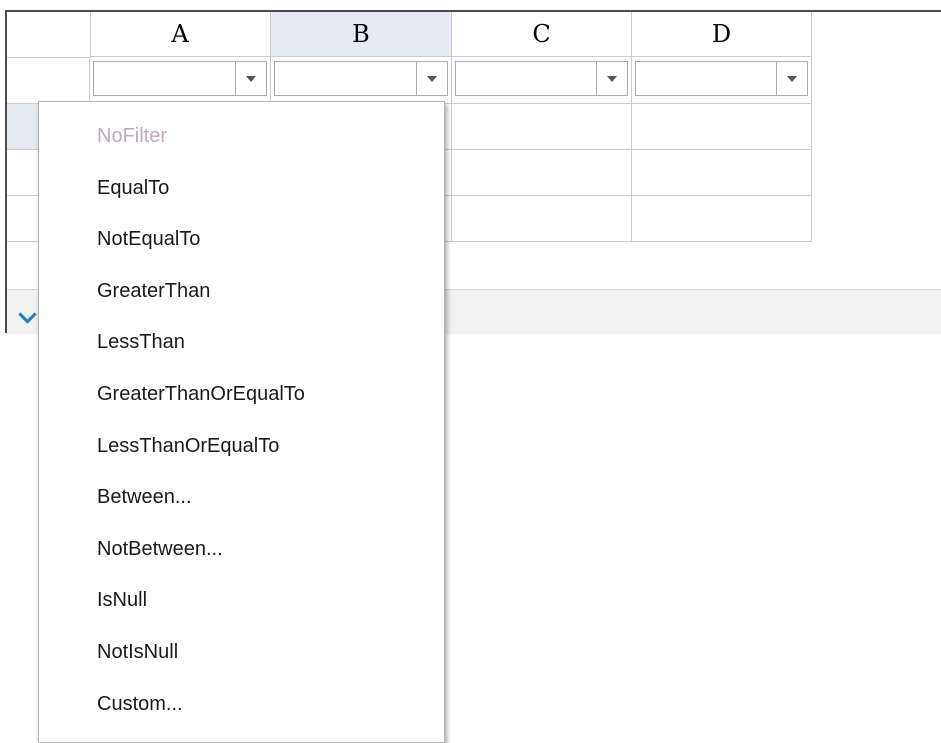  I want to click on column-header-a: A, so click(180, 34).